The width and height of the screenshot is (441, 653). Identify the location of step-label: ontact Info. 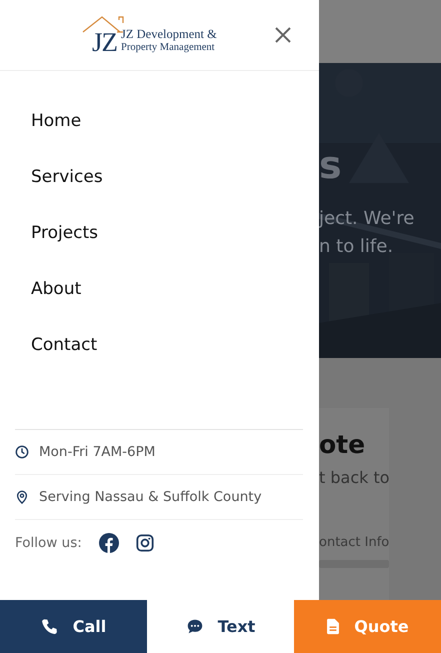
(354, 542).